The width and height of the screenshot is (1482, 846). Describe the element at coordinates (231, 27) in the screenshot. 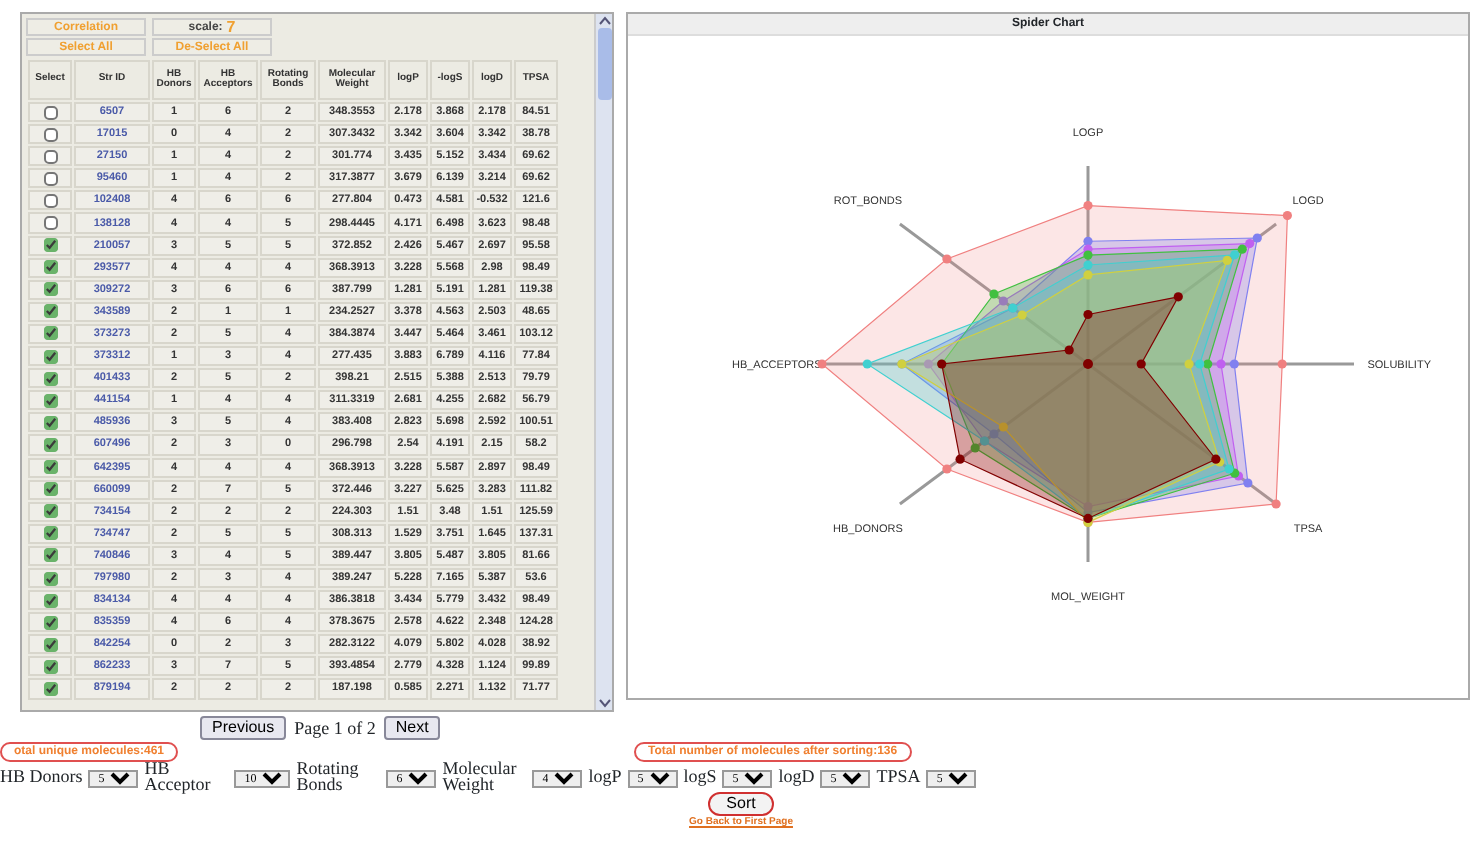

I see `scale-value: 7` at that location.